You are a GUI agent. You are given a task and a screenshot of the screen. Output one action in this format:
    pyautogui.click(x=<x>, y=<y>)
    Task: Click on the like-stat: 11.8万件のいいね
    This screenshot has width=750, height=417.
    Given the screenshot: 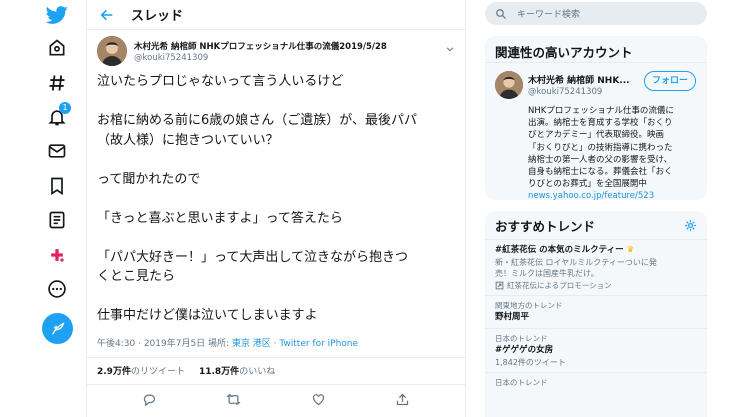 What is the action you would take?
    pyautogui.click(x=237, y=370)
    